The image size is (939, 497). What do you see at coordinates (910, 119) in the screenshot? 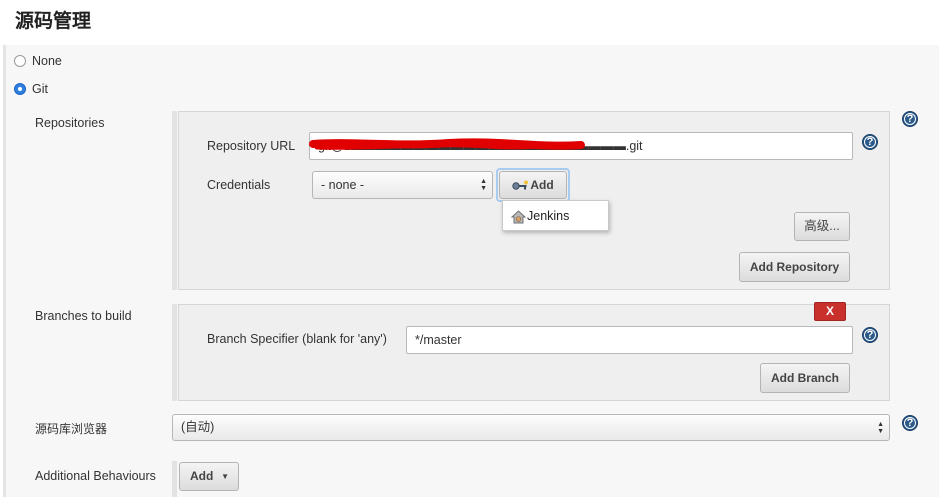
I see `repositories-help-icon: ?` at bounding box center [910, 119].